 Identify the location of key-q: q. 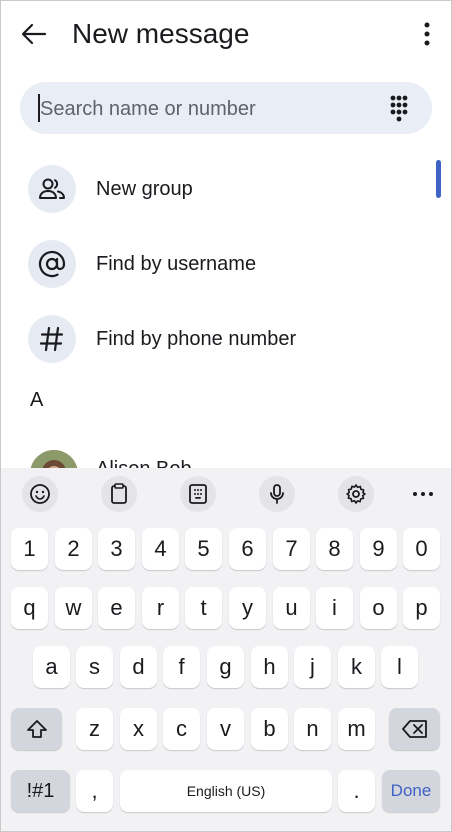
(29, 608).